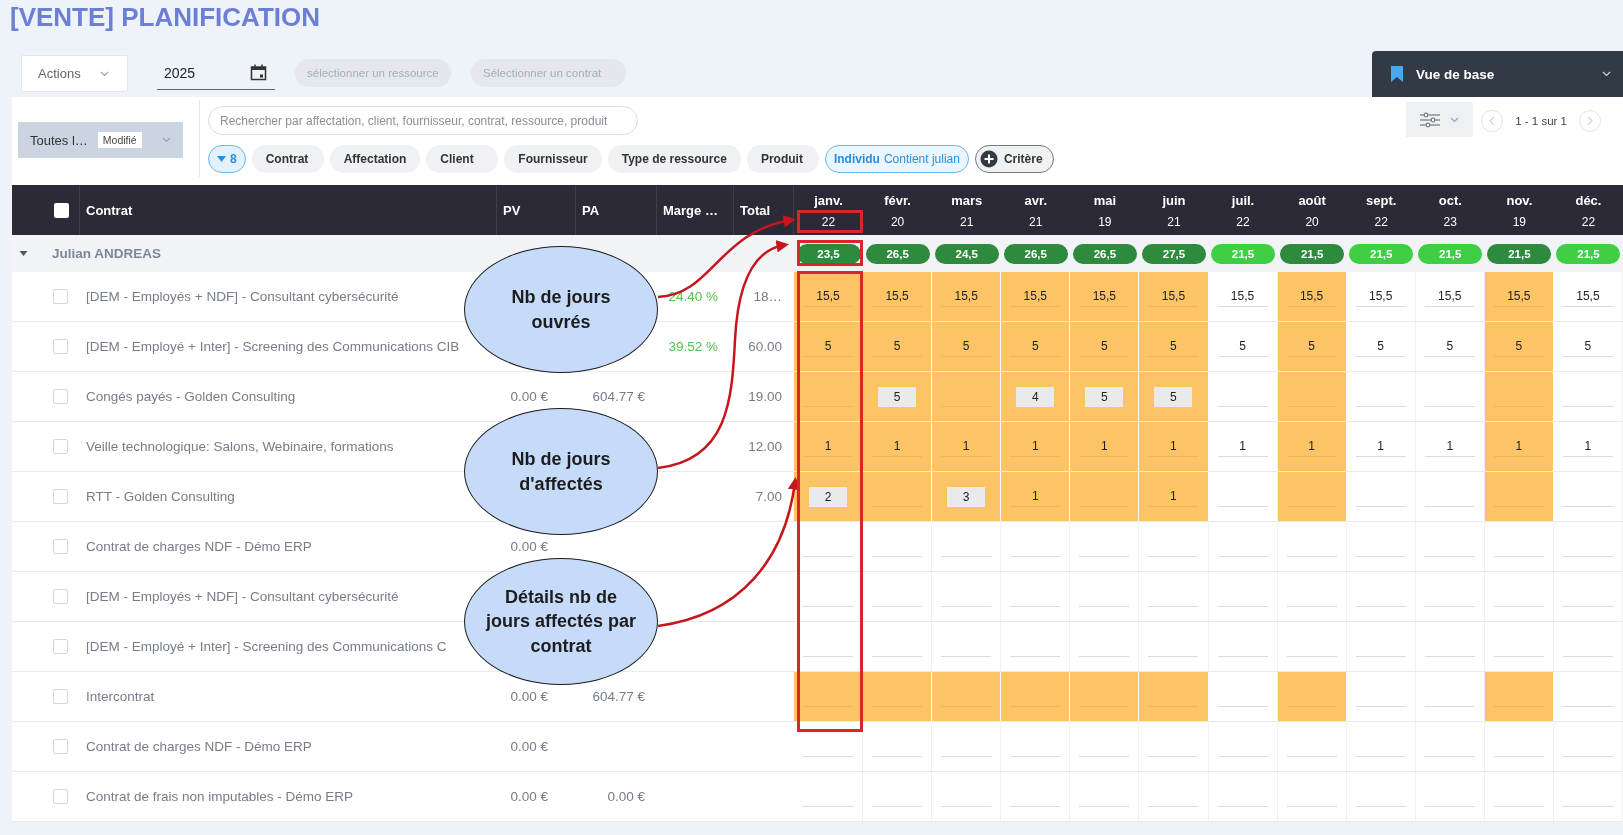 The image size is (1623, 835). I want to click on filter-chip: Type de ressource, so click(674, 159).